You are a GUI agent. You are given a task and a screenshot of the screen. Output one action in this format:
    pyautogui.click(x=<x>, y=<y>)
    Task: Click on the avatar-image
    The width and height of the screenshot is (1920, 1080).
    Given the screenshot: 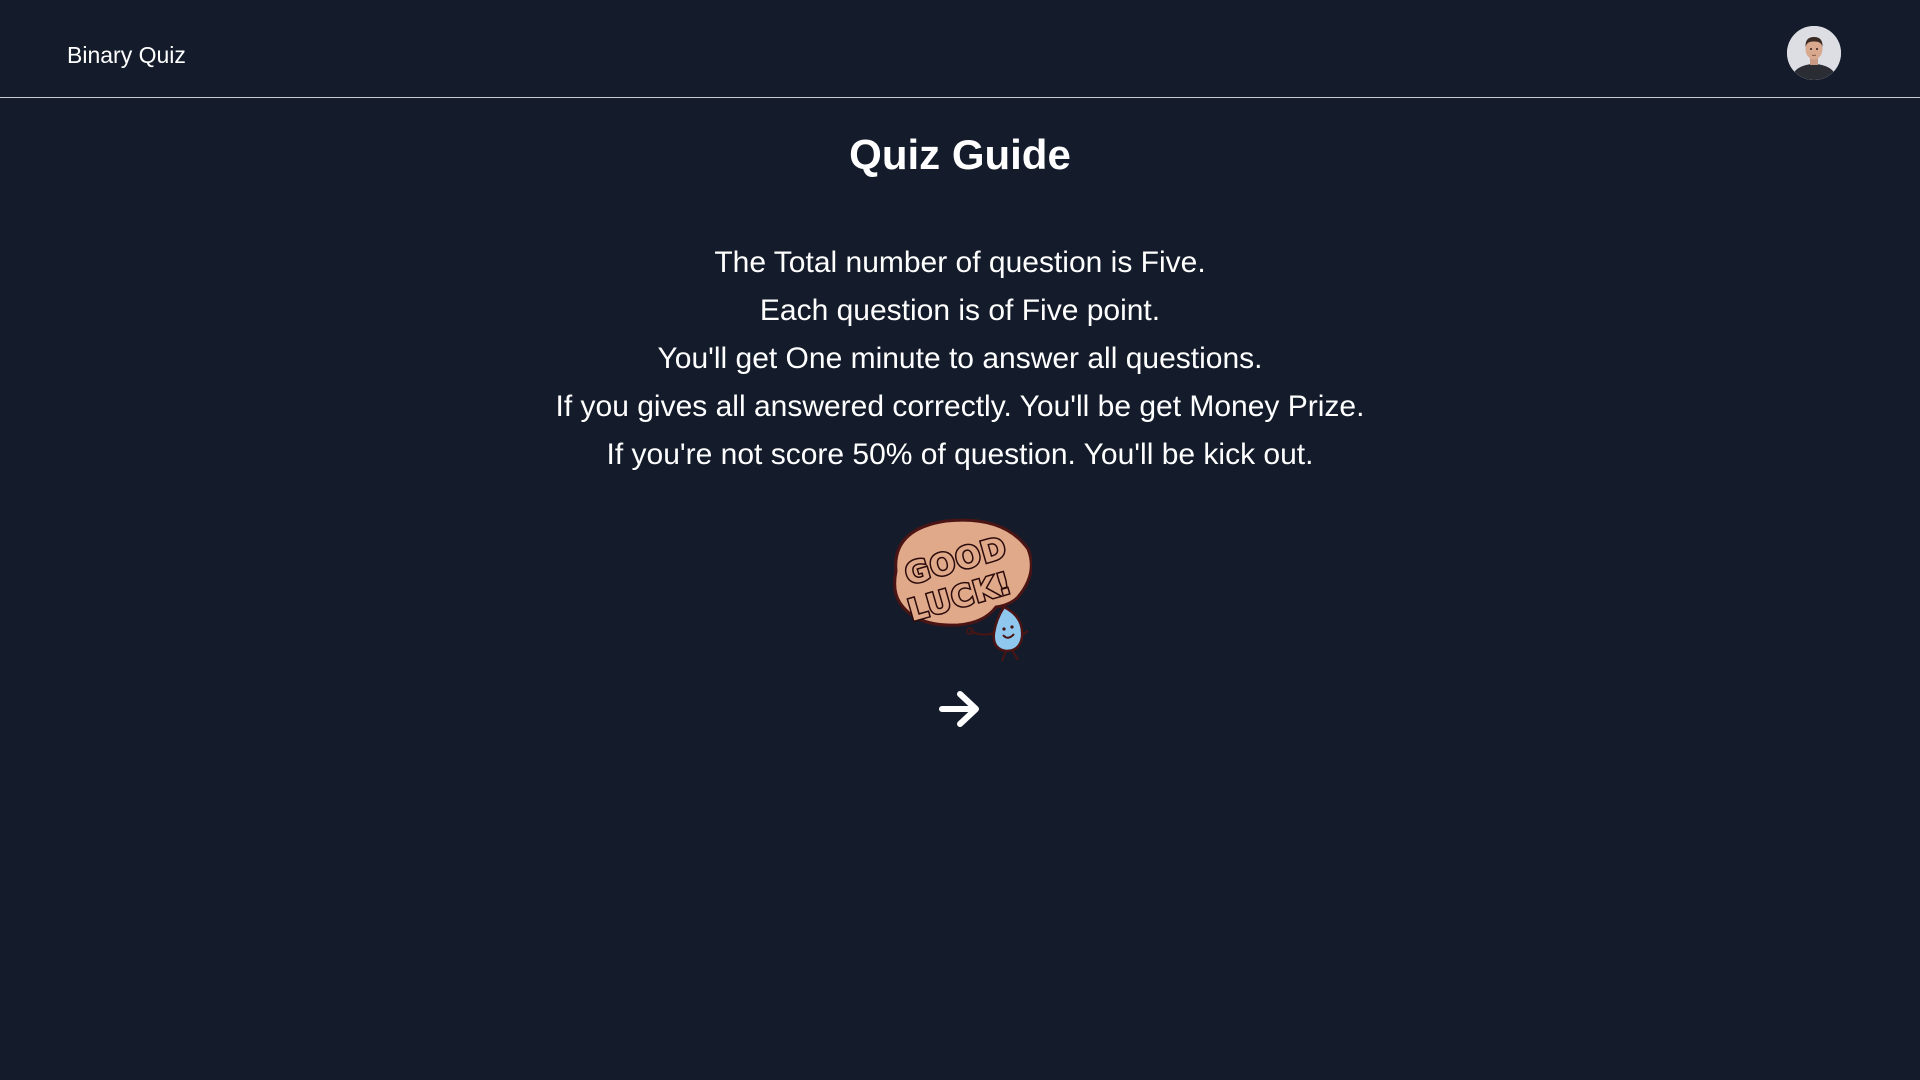 What is the action you would take?
    pyautogui.click(x=1814, y=53)
    